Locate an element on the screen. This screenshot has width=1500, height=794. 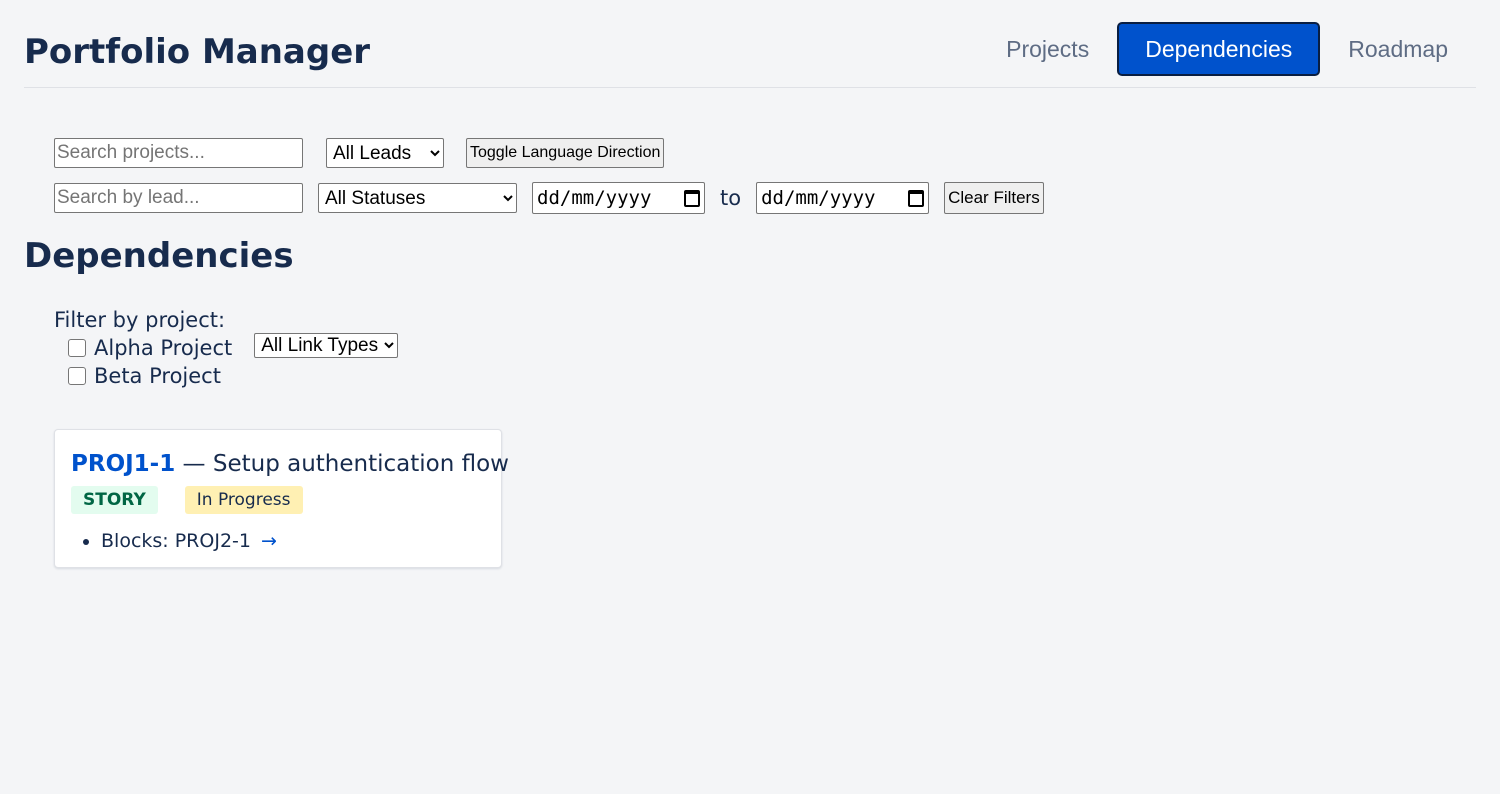
search-lead-input is located at coordinates (178, 198).